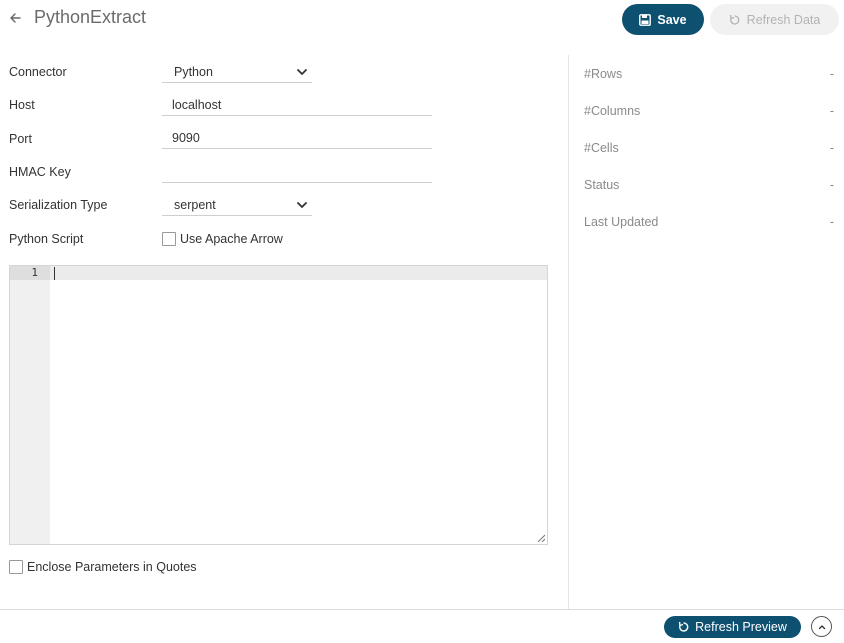 This screenshot has width=844, height=643. What do you see at coordinates (541, 538) in the screenshot?
I see `resize-handle-icon` at bounding box center [541, 538].